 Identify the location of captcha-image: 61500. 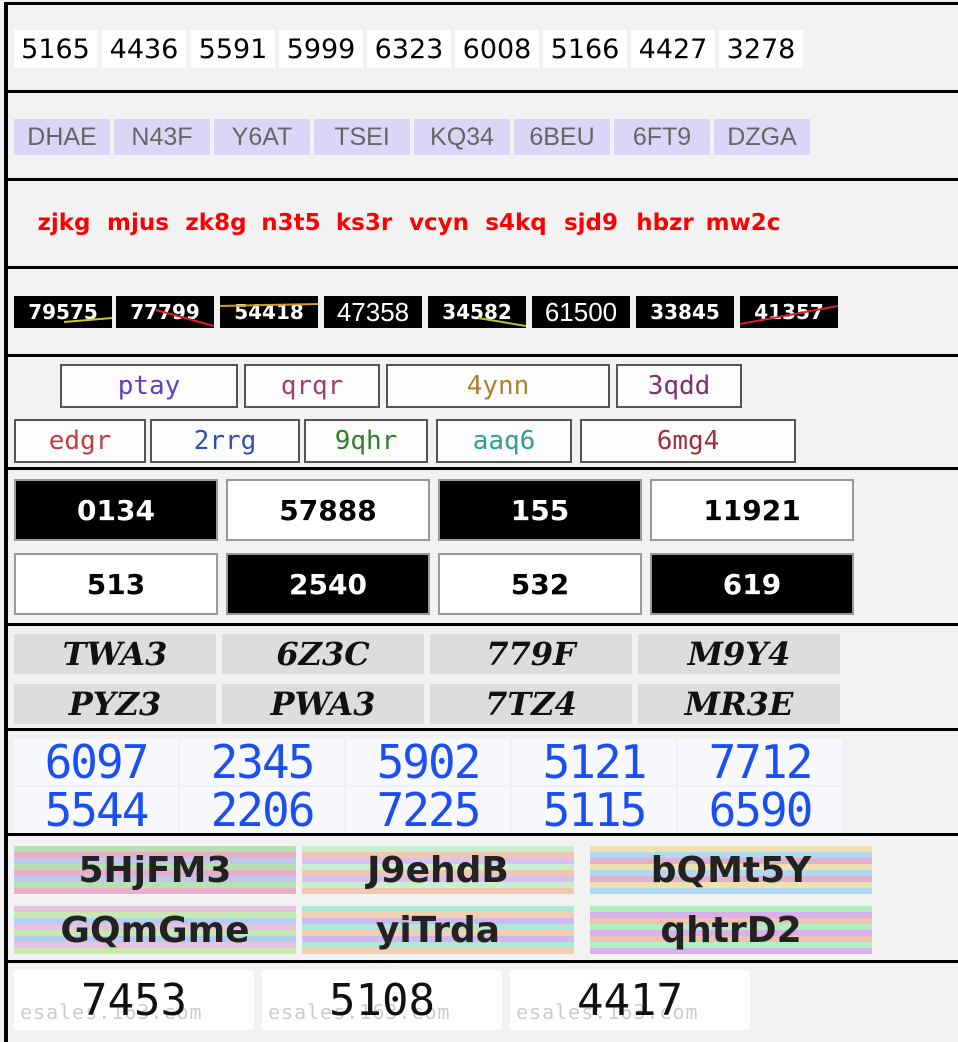
(581, 312).